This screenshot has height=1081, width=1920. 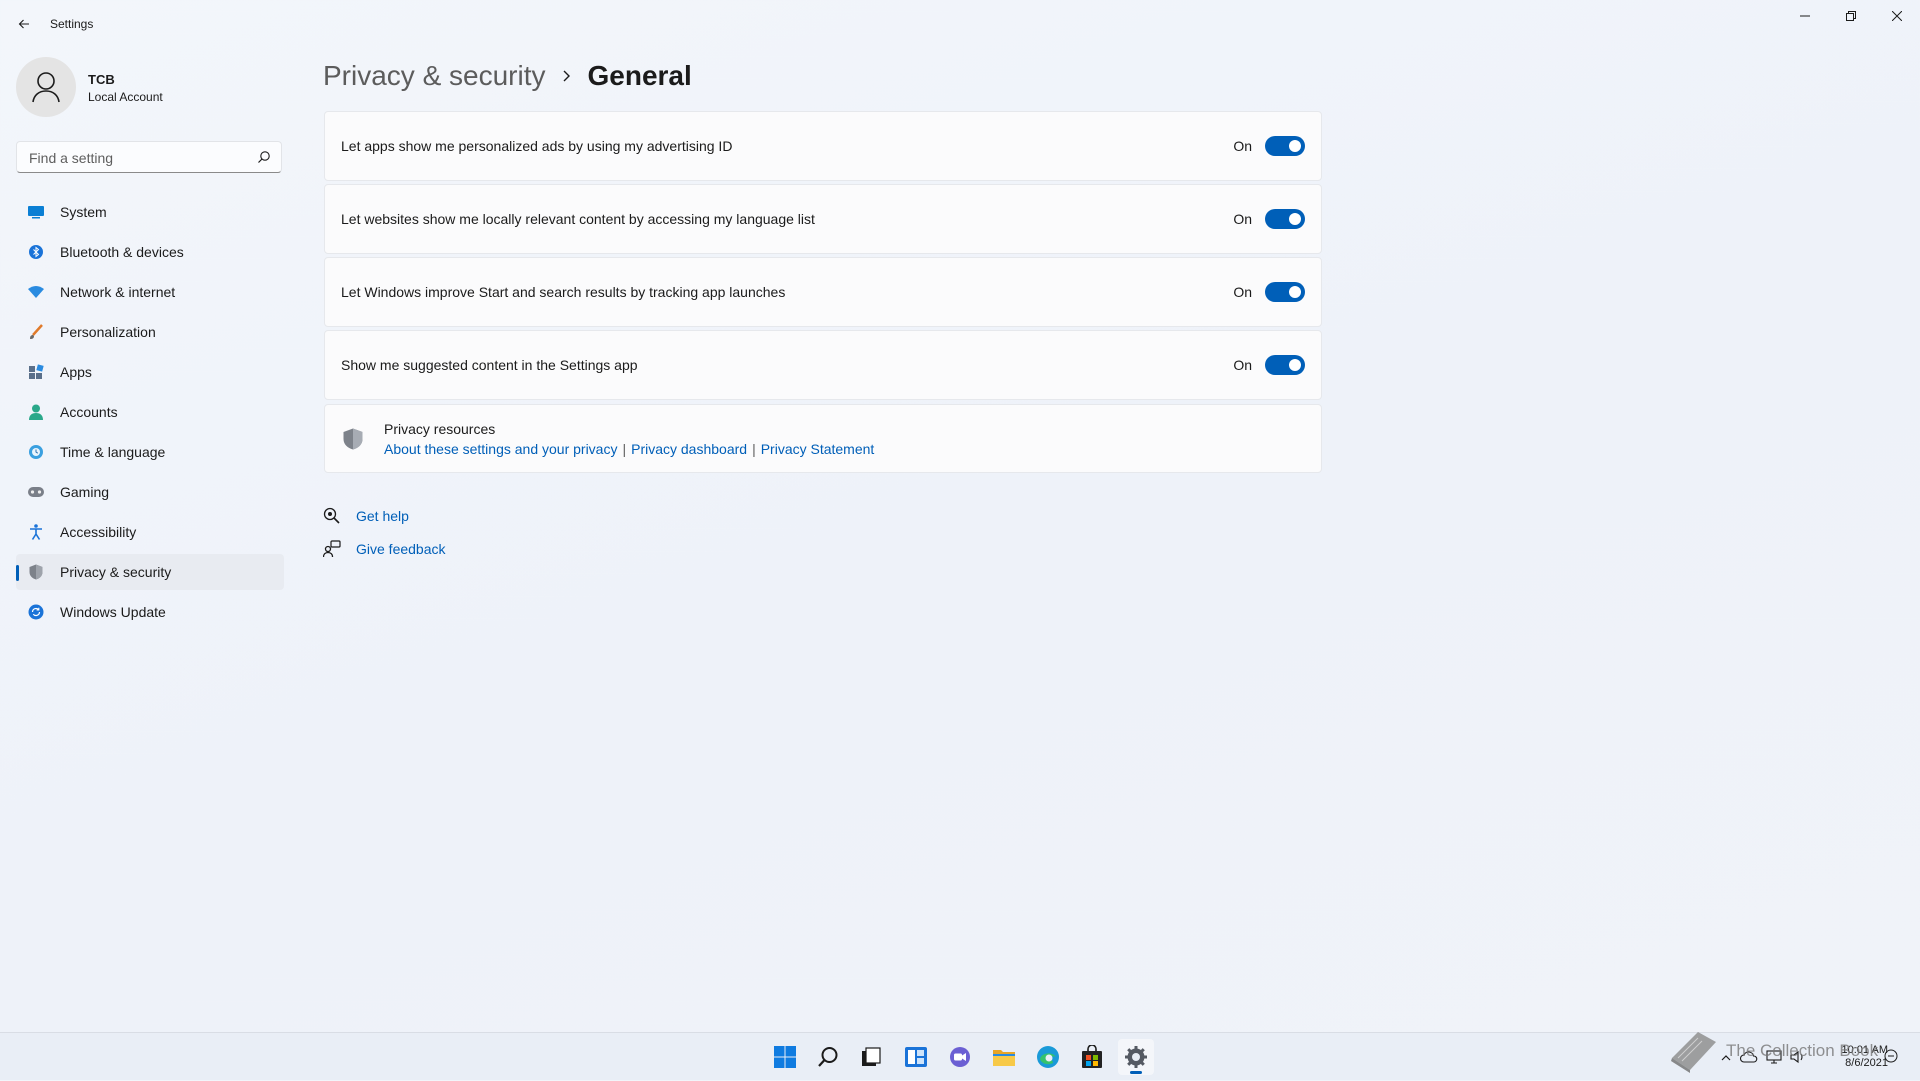 What do you see at coordinates (332, 516) in the screenshot?
I see `get-help-icon` at bounding box center [332, 516].